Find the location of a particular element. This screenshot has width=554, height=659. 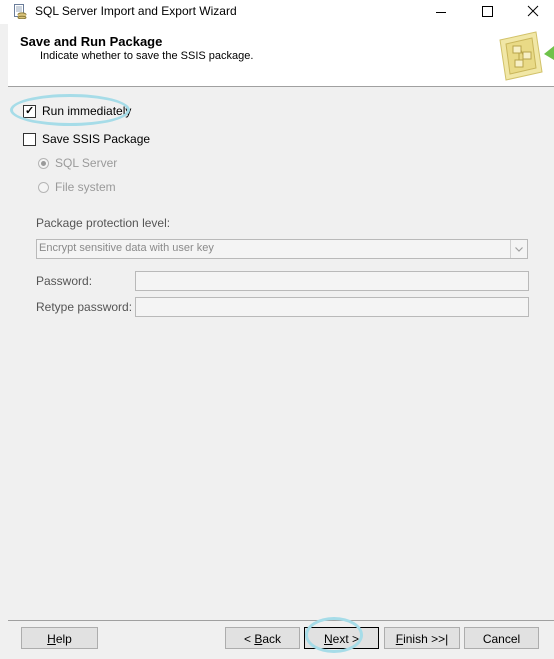

back-button: < Back is located at coordinates (262, 638).